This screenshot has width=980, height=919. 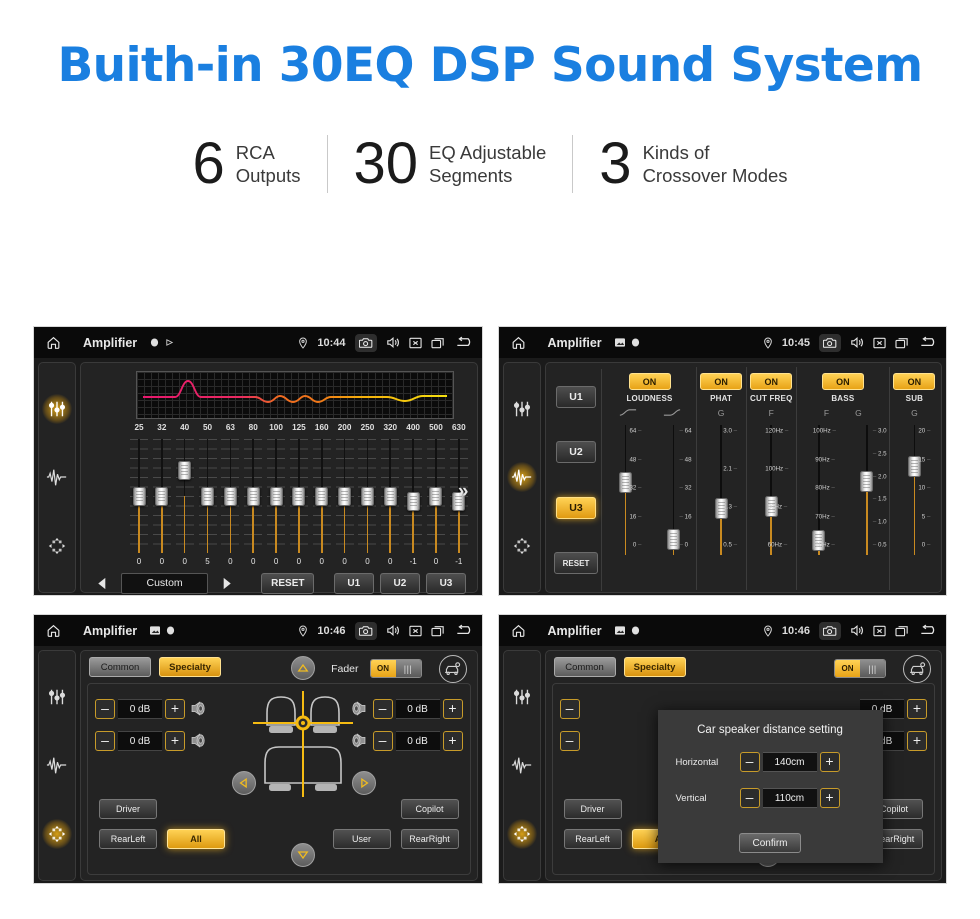 I want to click on effects-reset-button: RESET, so click(x=576, y=563).